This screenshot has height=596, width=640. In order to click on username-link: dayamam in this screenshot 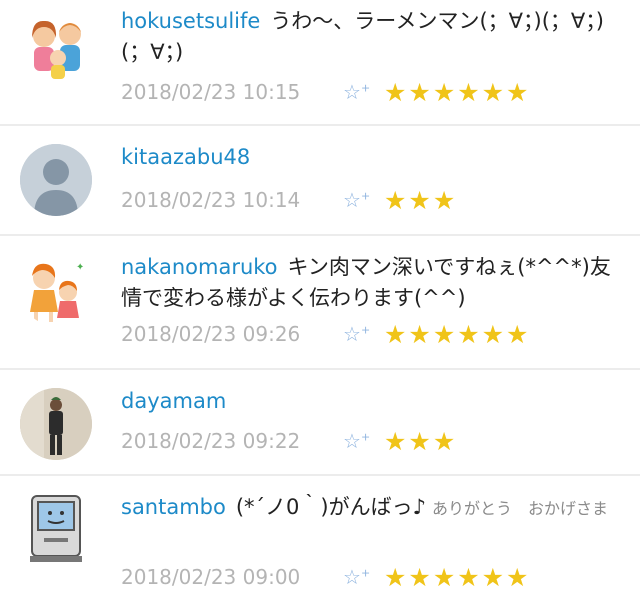, I will do `click(173, 401)`.